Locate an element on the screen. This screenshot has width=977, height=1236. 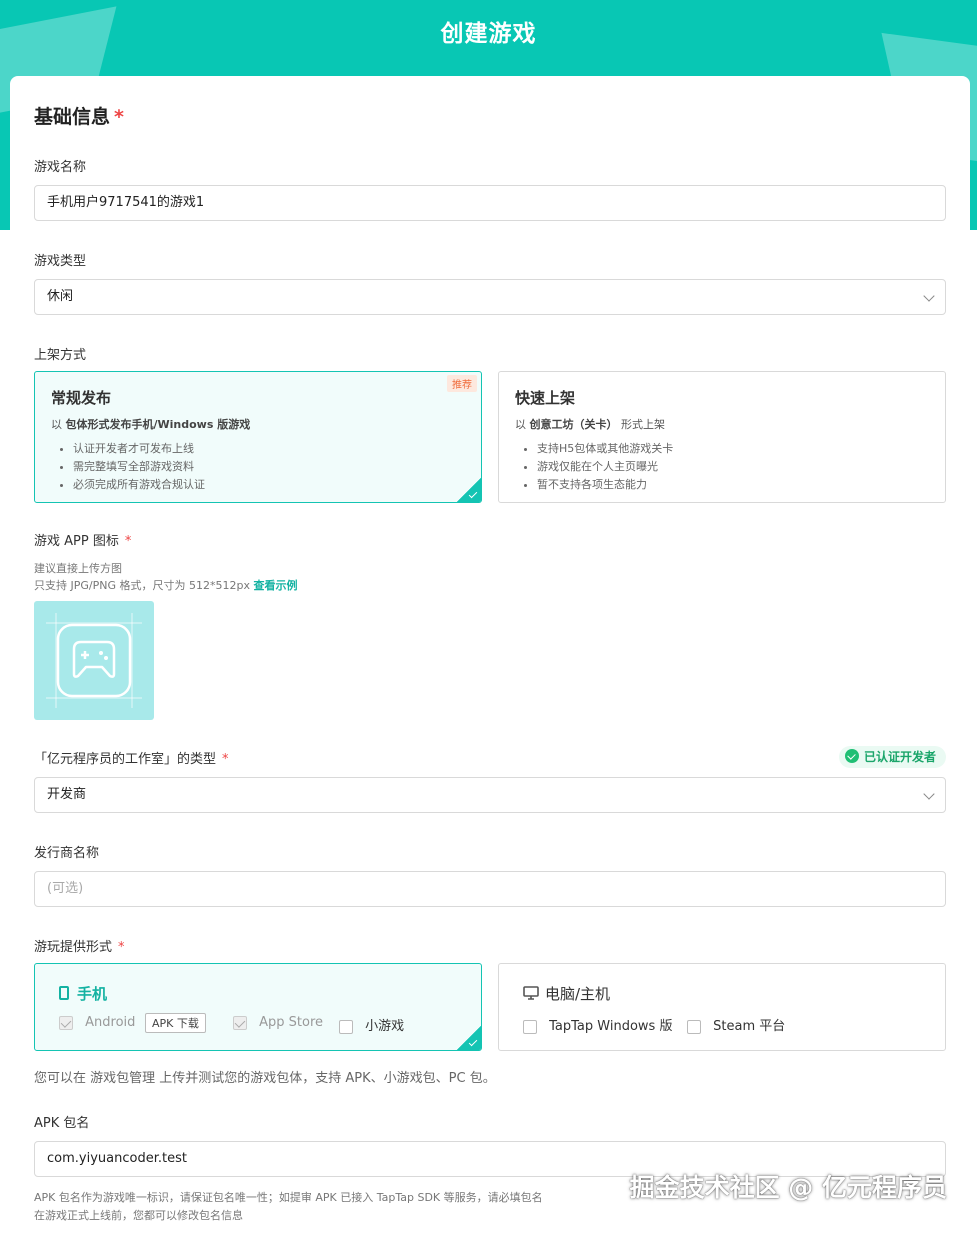
studio-type-label: 「亿元程序员的工作室」的类型 * is located at coordinates (131, 757).